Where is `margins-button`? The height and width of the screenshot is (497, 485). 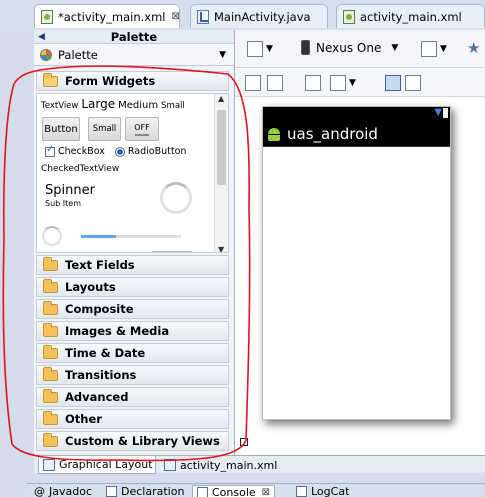
margins-button is located at coordinates (313, 83).